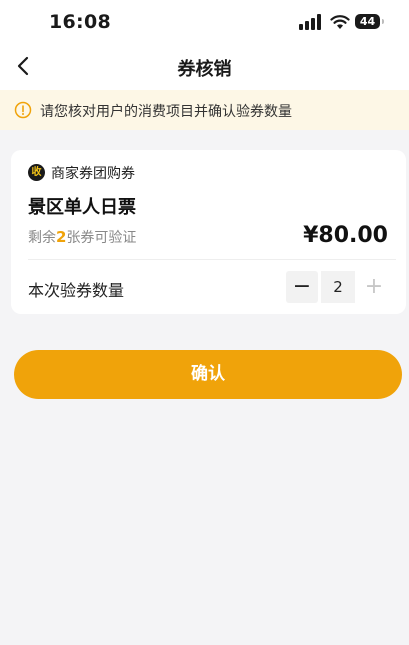 Image resolution: width=409 pixels, height=645 pixels. Describe the element at coordinates (42, 238) in the screenshot. I see `remain-prefix: 剩余` at that location.